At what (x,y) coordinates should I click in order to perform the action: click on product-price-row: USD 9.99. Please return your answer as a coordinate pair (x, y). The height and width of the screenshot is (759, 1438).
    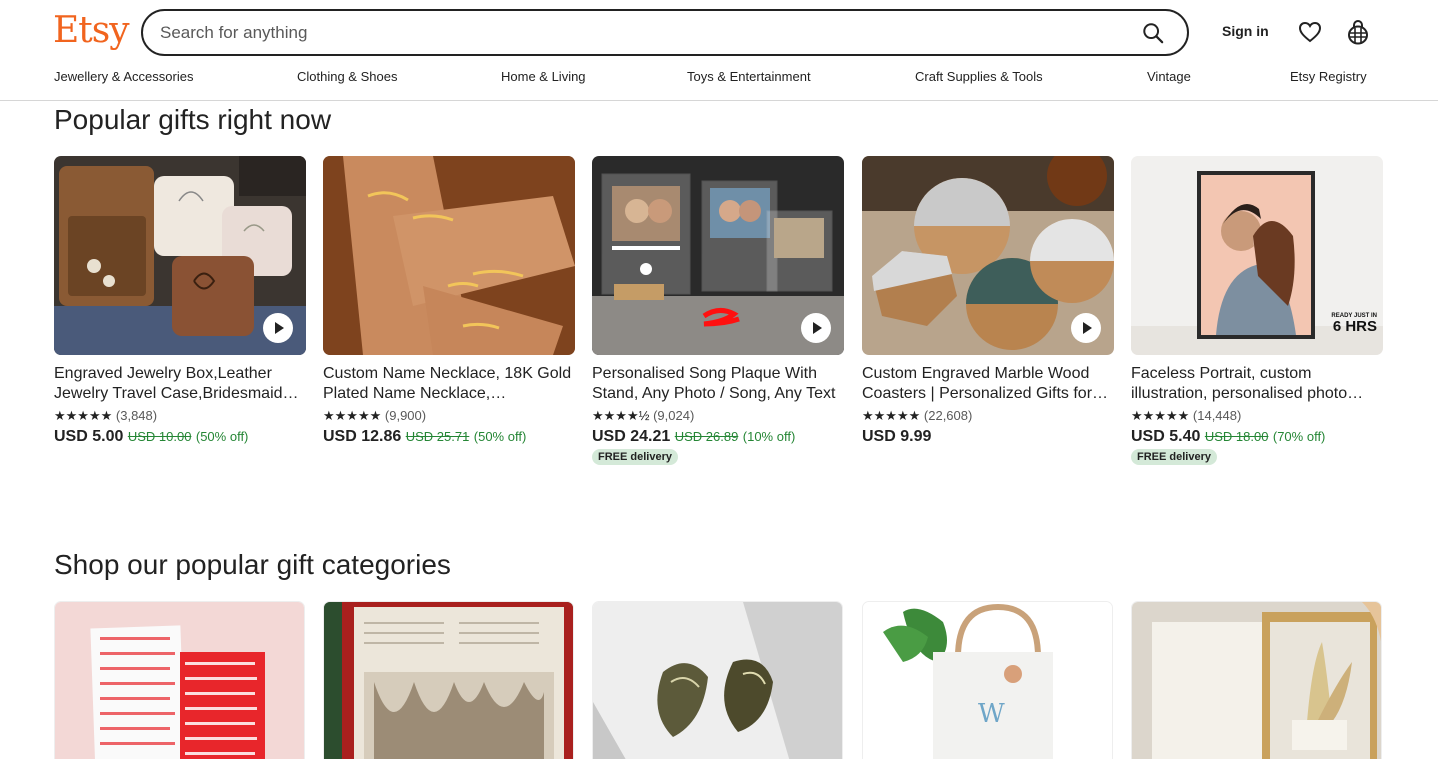
    Looking at the image, I should click on (988, 437).